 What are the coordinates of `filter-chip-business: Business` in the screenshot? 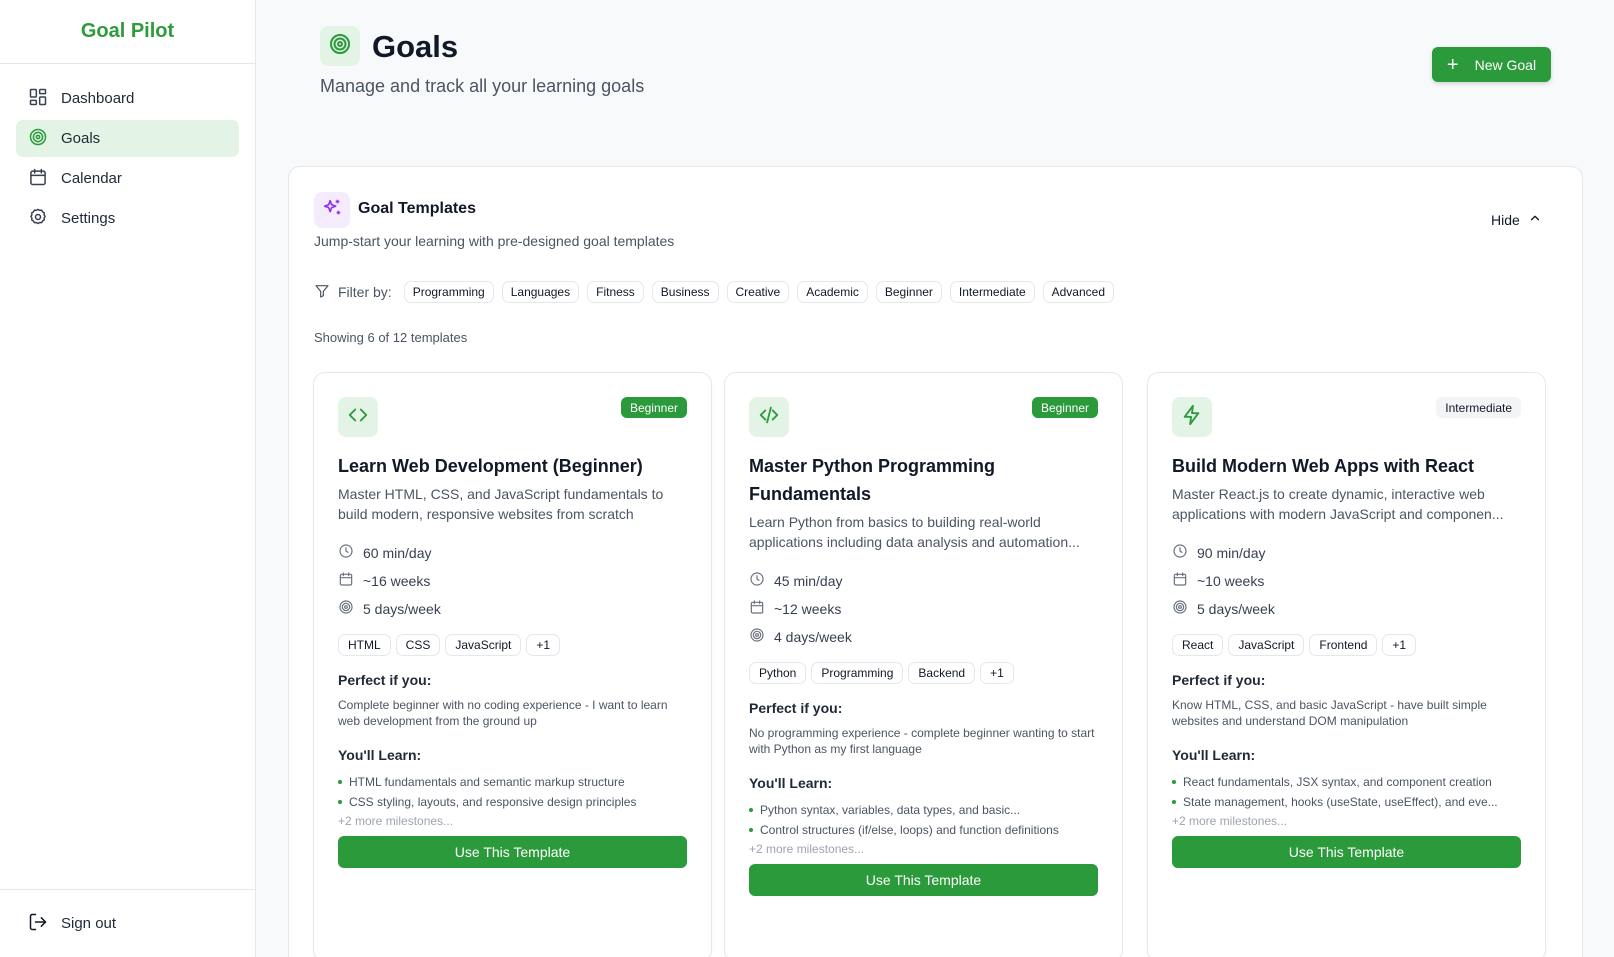 It's located at (685, 292).